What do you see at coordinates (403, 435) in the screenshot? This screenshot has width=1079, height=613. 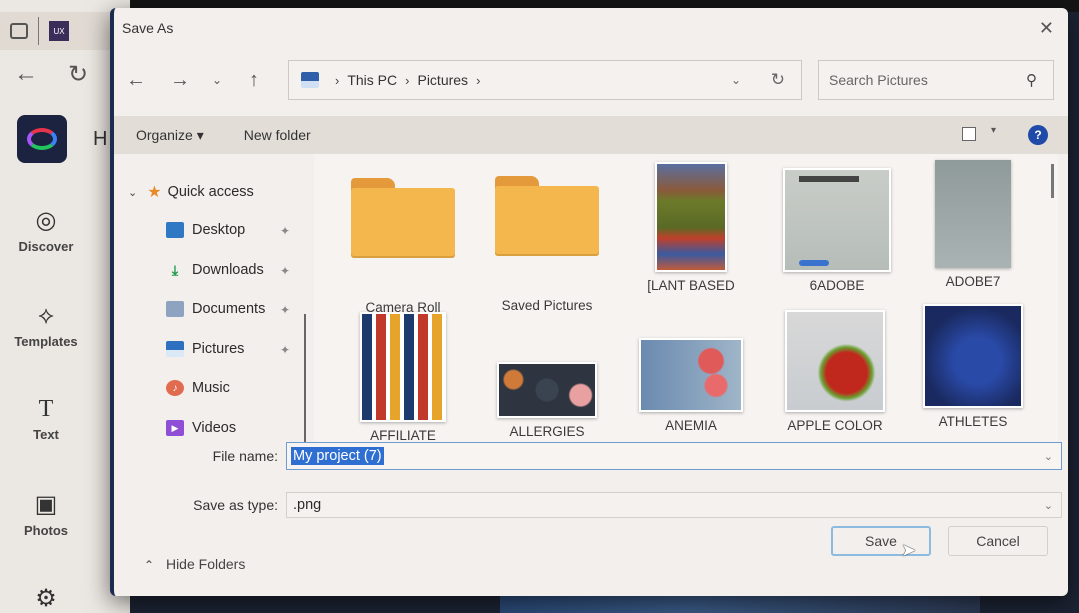 I see `file-name: AFFILIATE` at bounding box center [403, 435].